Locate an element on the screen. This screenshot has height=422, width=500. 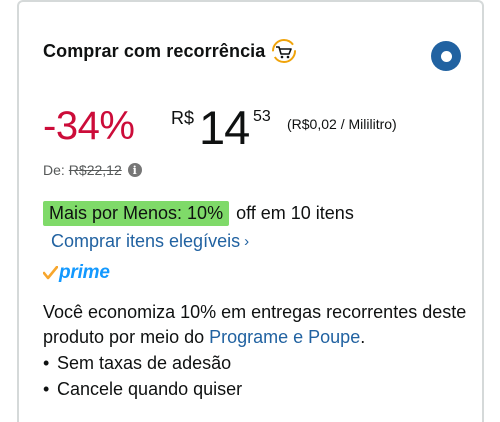
info-icon: i is located at coordinates (134, 170).